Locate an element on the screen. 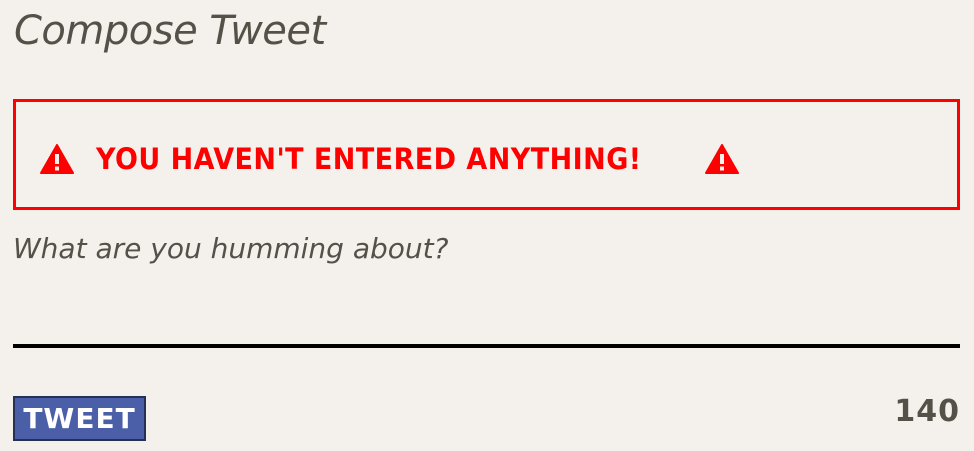  character-counter: 140 is located at coordinates (927, 411).